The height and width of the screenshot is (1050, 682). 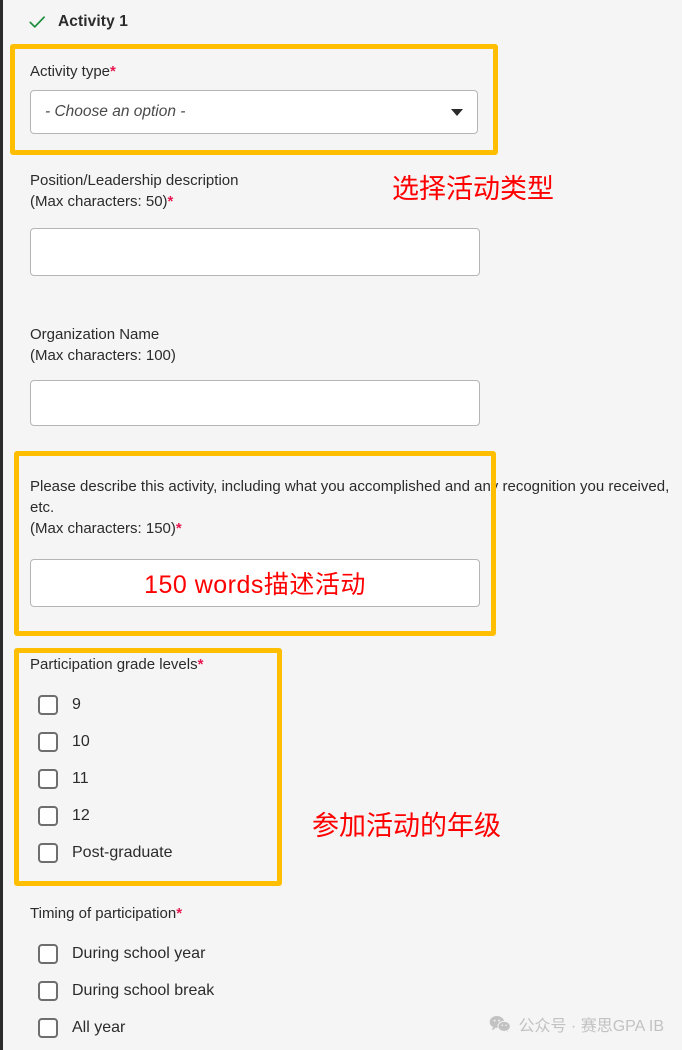 What do you see at coordinates (406, 826) in the screenshot?
I see `annotation-grade-levels: 参加活动的年级` at bounding box center [406, 826].